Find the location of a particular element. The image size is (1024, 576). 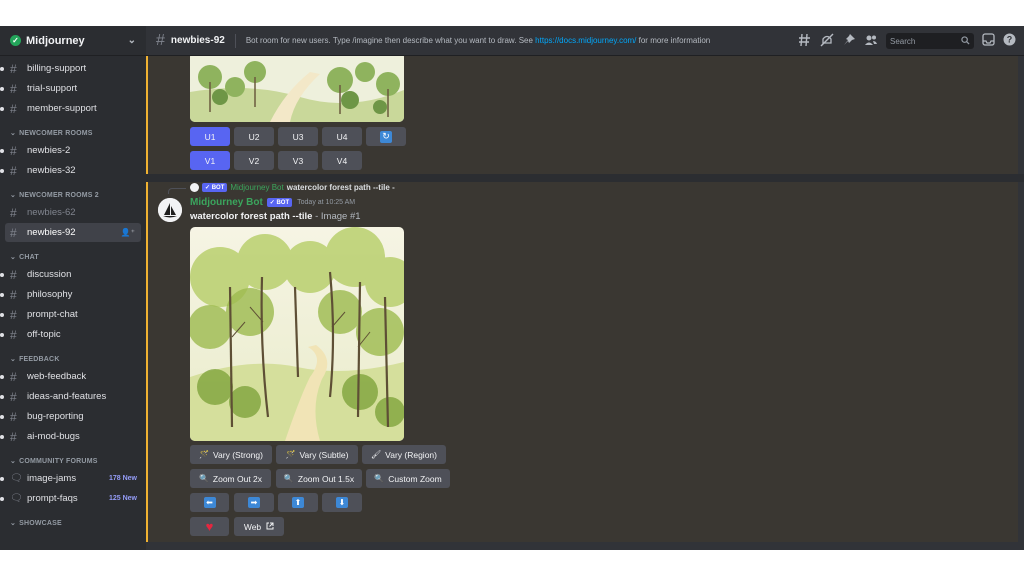

pin-icon is located at coordinates (849, 41).